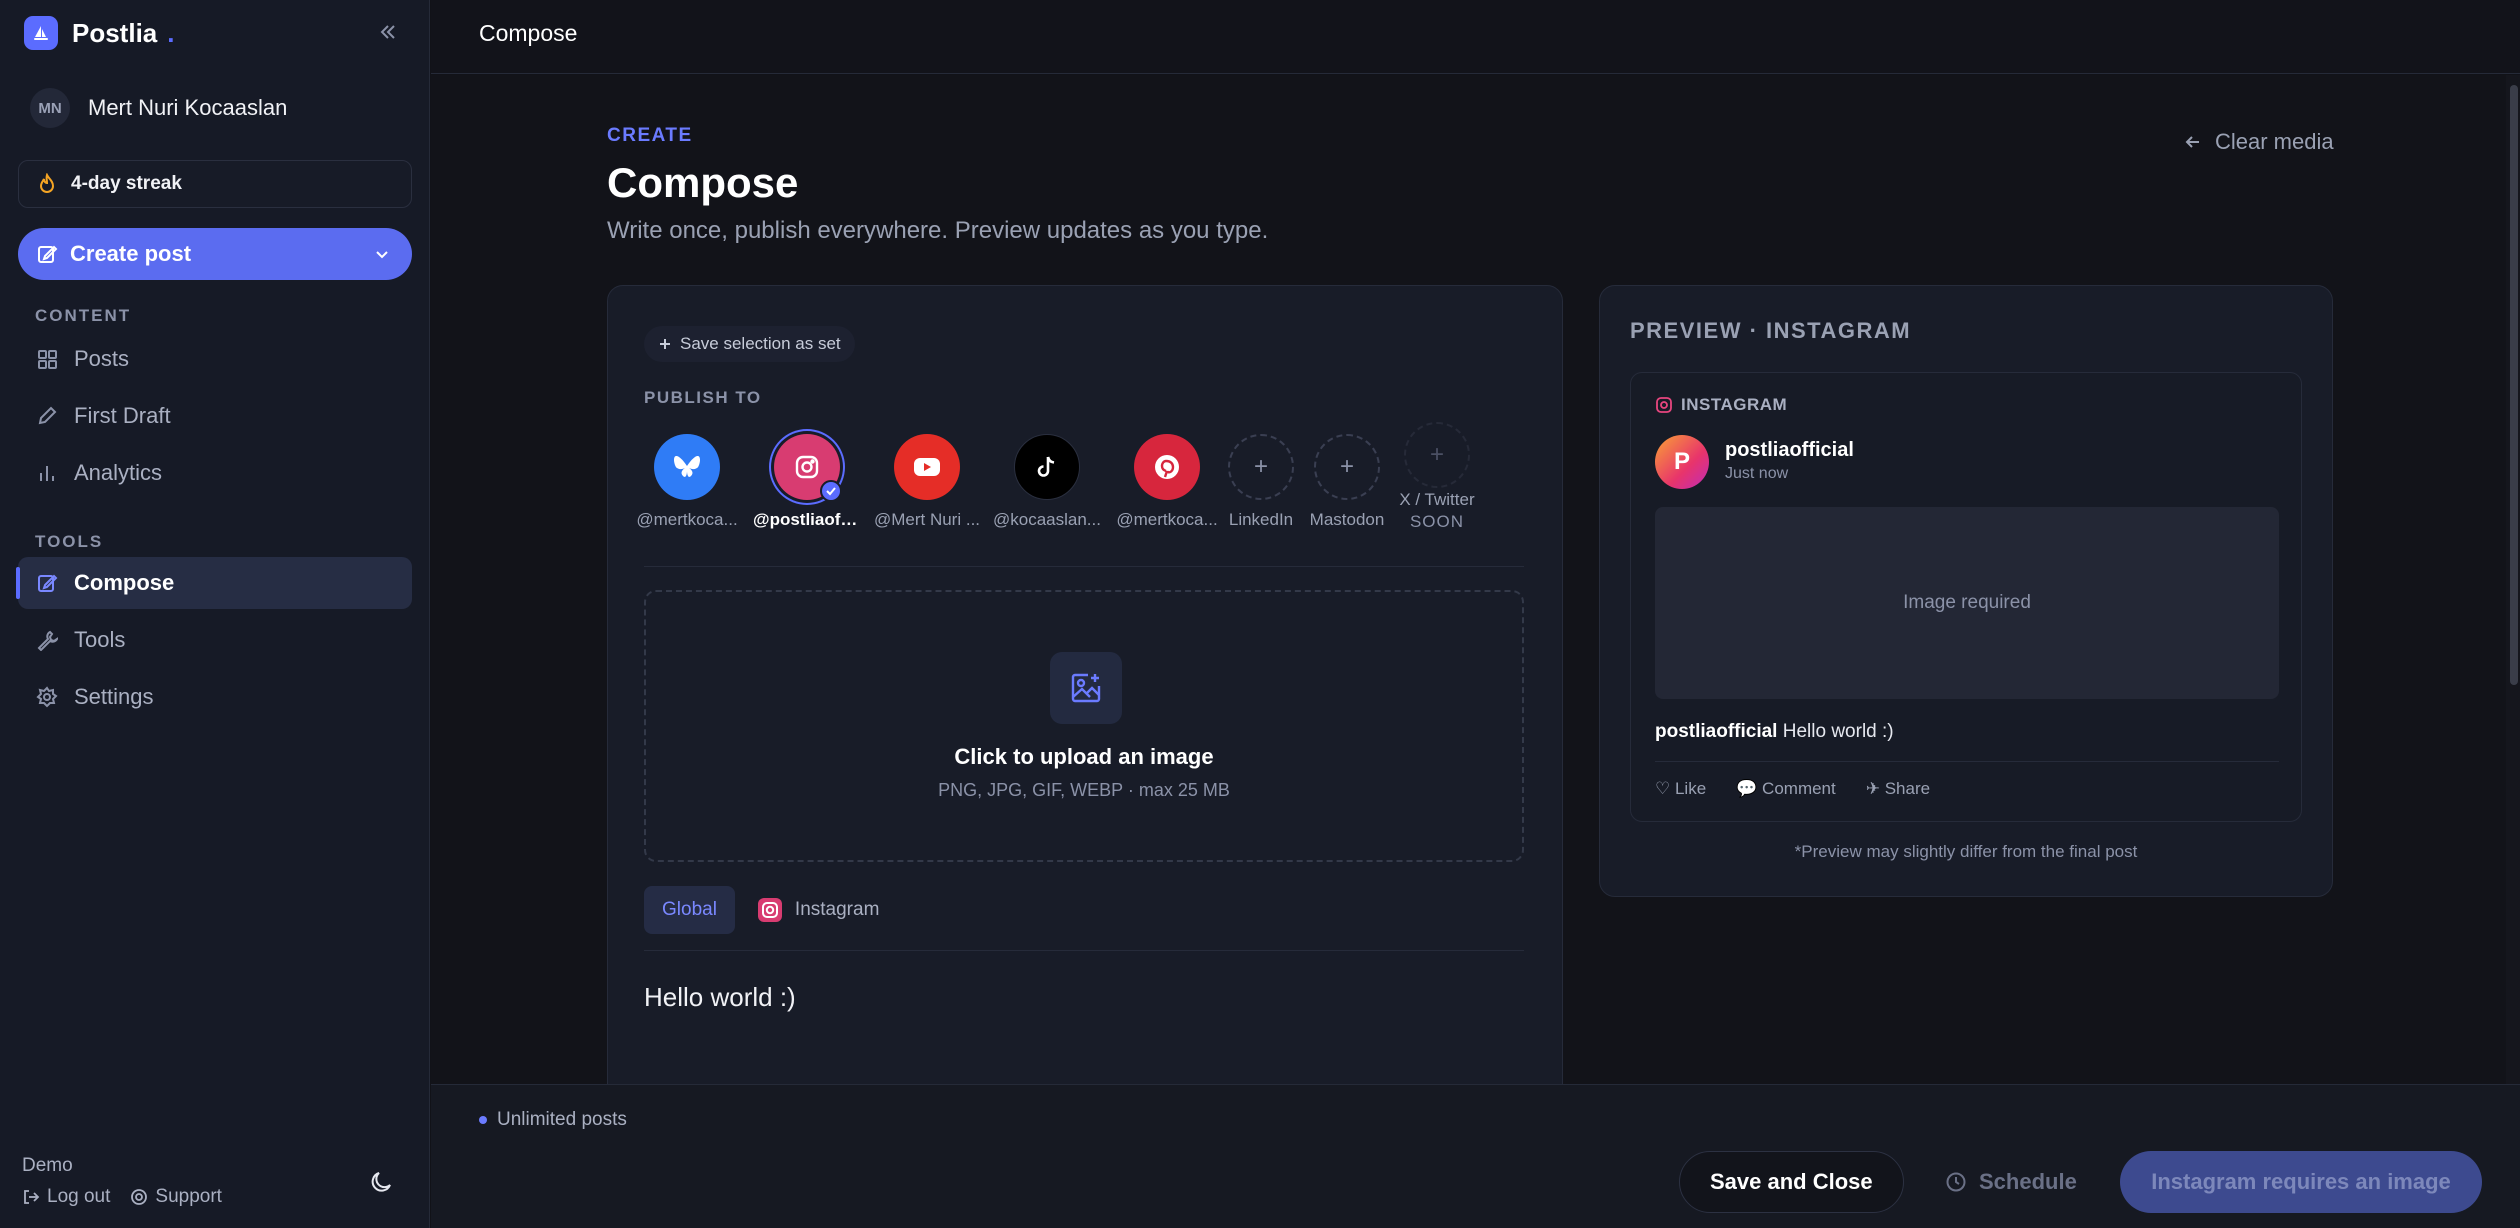 The height and width of the screenshot is (1228, 2520). I want to click on platform-tag: INSTAGRAM, so click(1721, 405).